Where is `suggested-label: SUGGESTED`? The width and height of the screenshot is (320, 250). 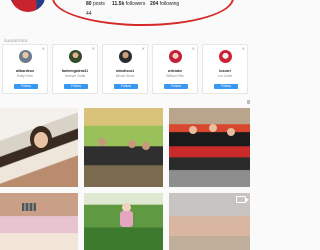
suggested-label: SUGGESTED is located at coordinates (16, 41).